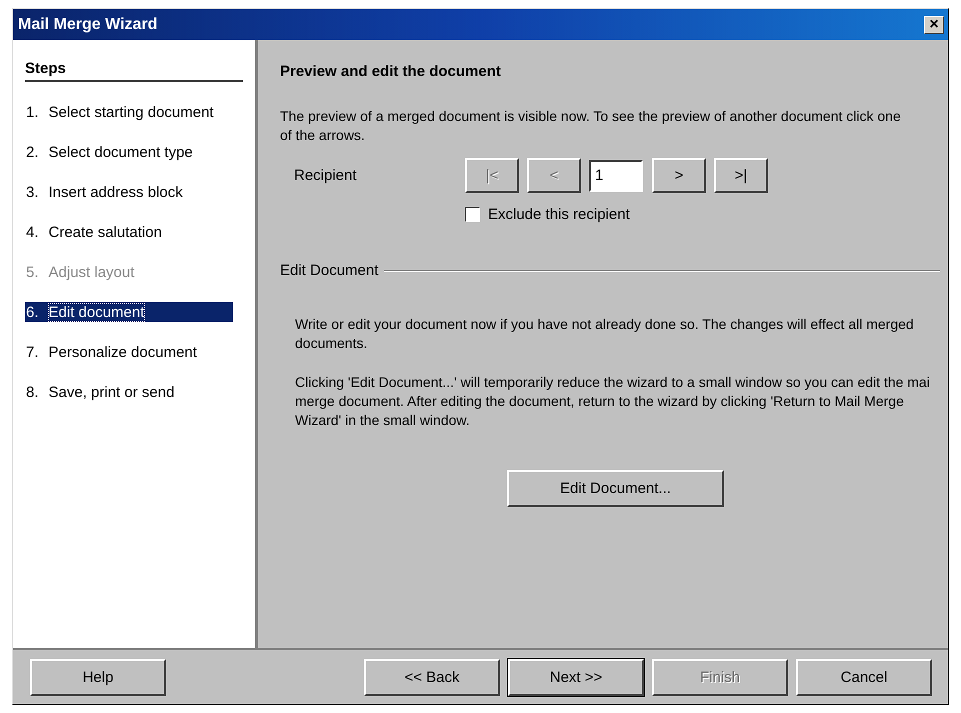 The image size is (961, 713). What do you see at coordinates (679, 175) in the screenshot?
I see `nav-button: >` at bounding box center [679, 175].